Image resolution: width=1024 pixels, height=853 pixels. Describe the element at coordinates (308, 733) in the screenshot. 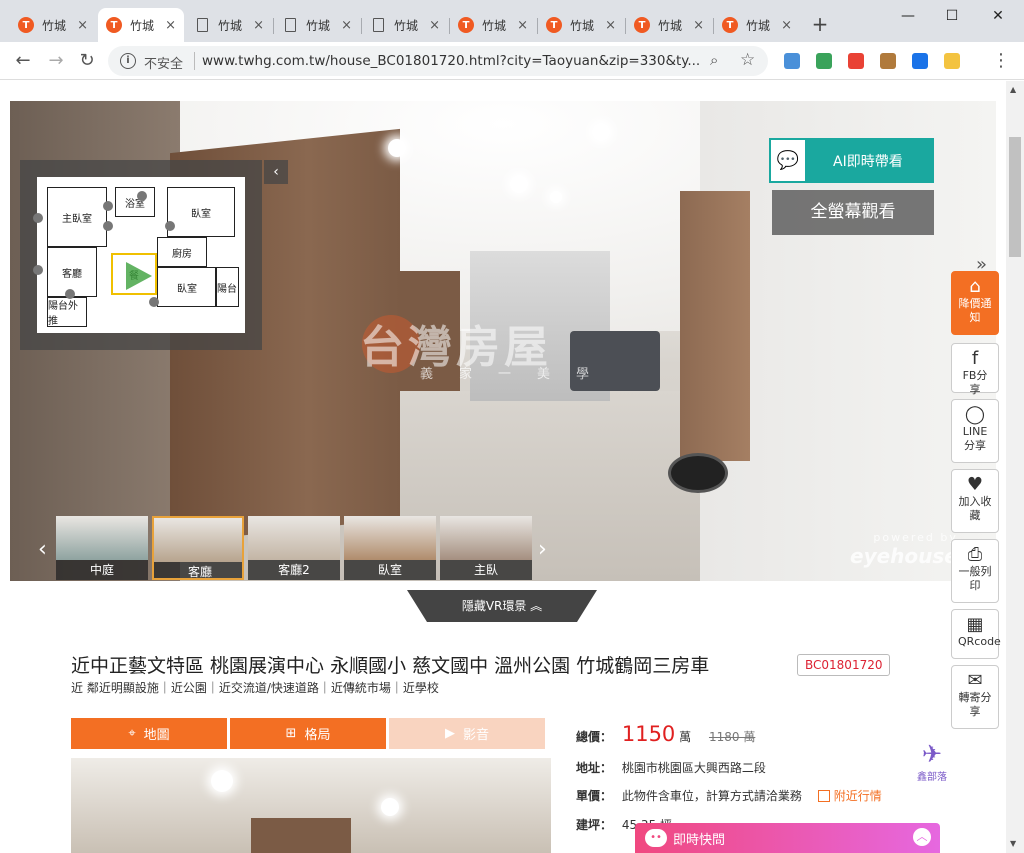

I see `listing-tab-1: ⊞ 格局` at that location.